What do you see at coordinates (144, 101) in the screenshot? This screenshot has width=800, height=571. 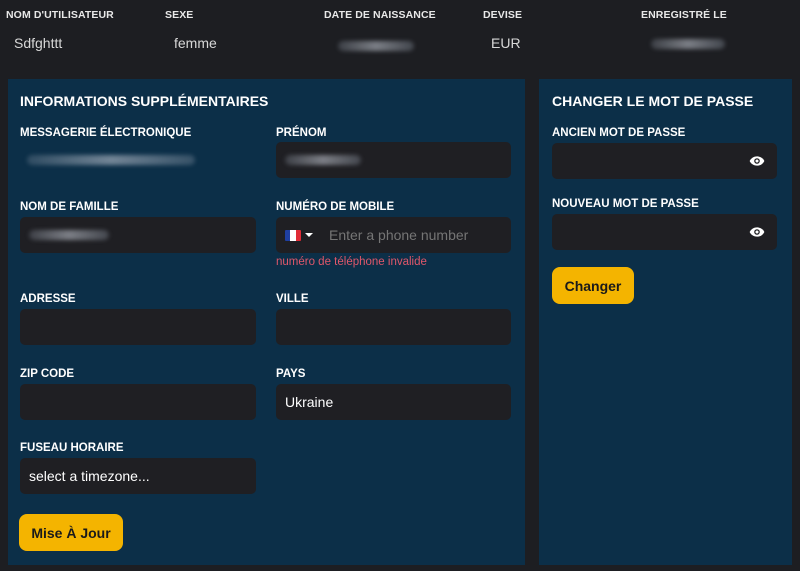 I see `panel-title: INFORMATIONS SUPPLÉMENTAIRES` at bounding box center [144, 101].